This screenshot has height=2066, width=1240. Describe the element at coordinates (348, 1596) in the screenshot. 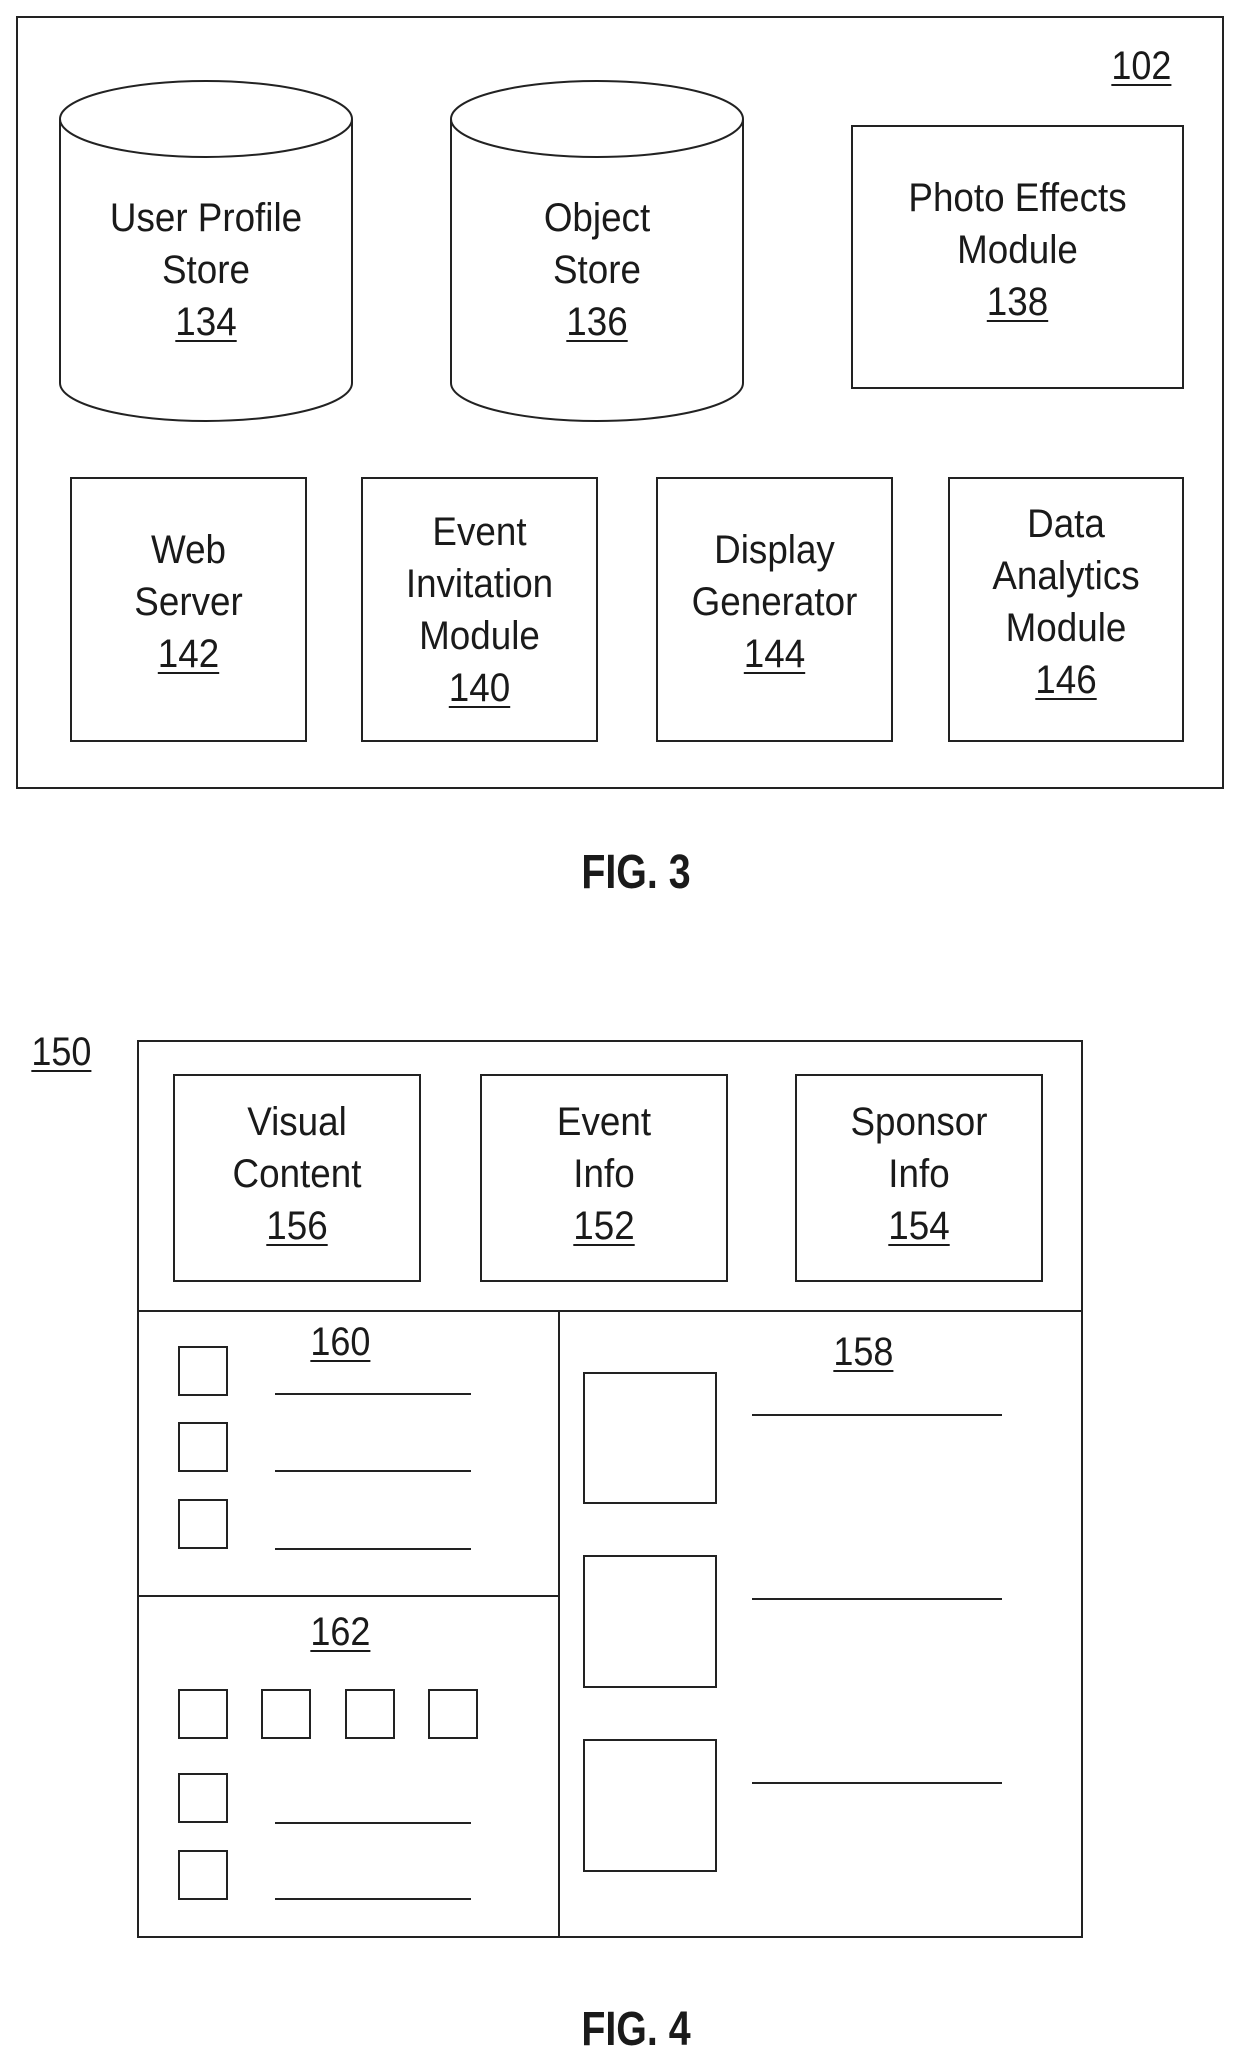

I see `panel-160-162-divider` at that location.